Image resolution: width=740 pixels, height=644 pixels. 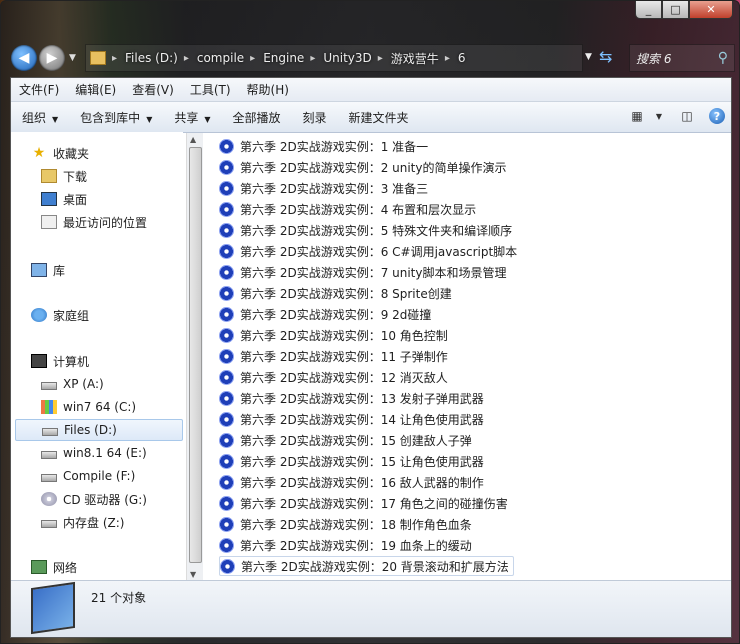 What do you see at coordinates (48, 270) in the screenshot?
I see `nav-libraries: 库` at bounding box center [48, 270].